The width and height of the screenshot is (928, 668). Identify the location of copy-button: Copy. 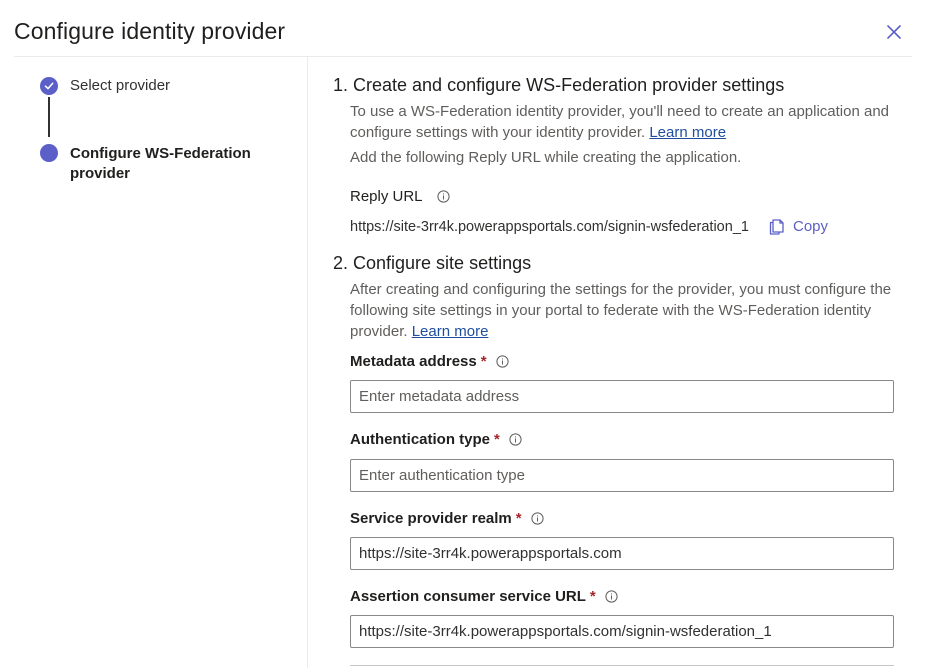
(798, 226).